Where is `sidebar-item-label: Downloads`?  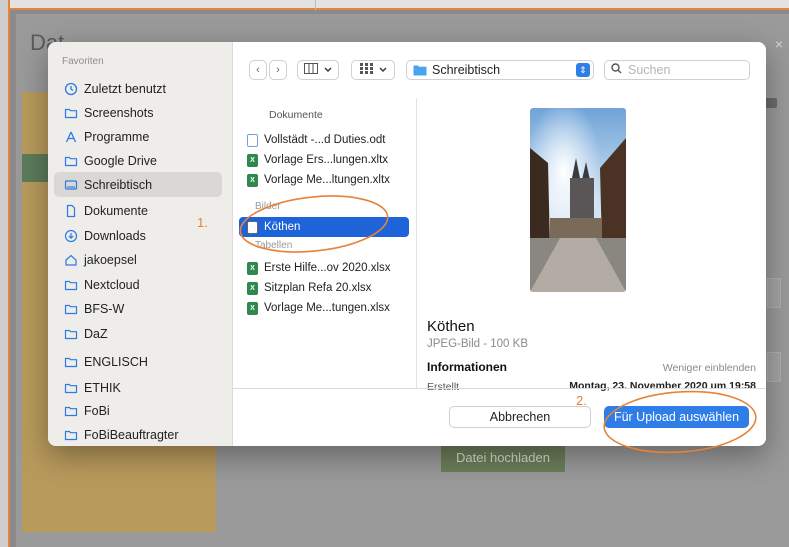
sidebar-item-label: Downloads is located at coordinates (115, 235).